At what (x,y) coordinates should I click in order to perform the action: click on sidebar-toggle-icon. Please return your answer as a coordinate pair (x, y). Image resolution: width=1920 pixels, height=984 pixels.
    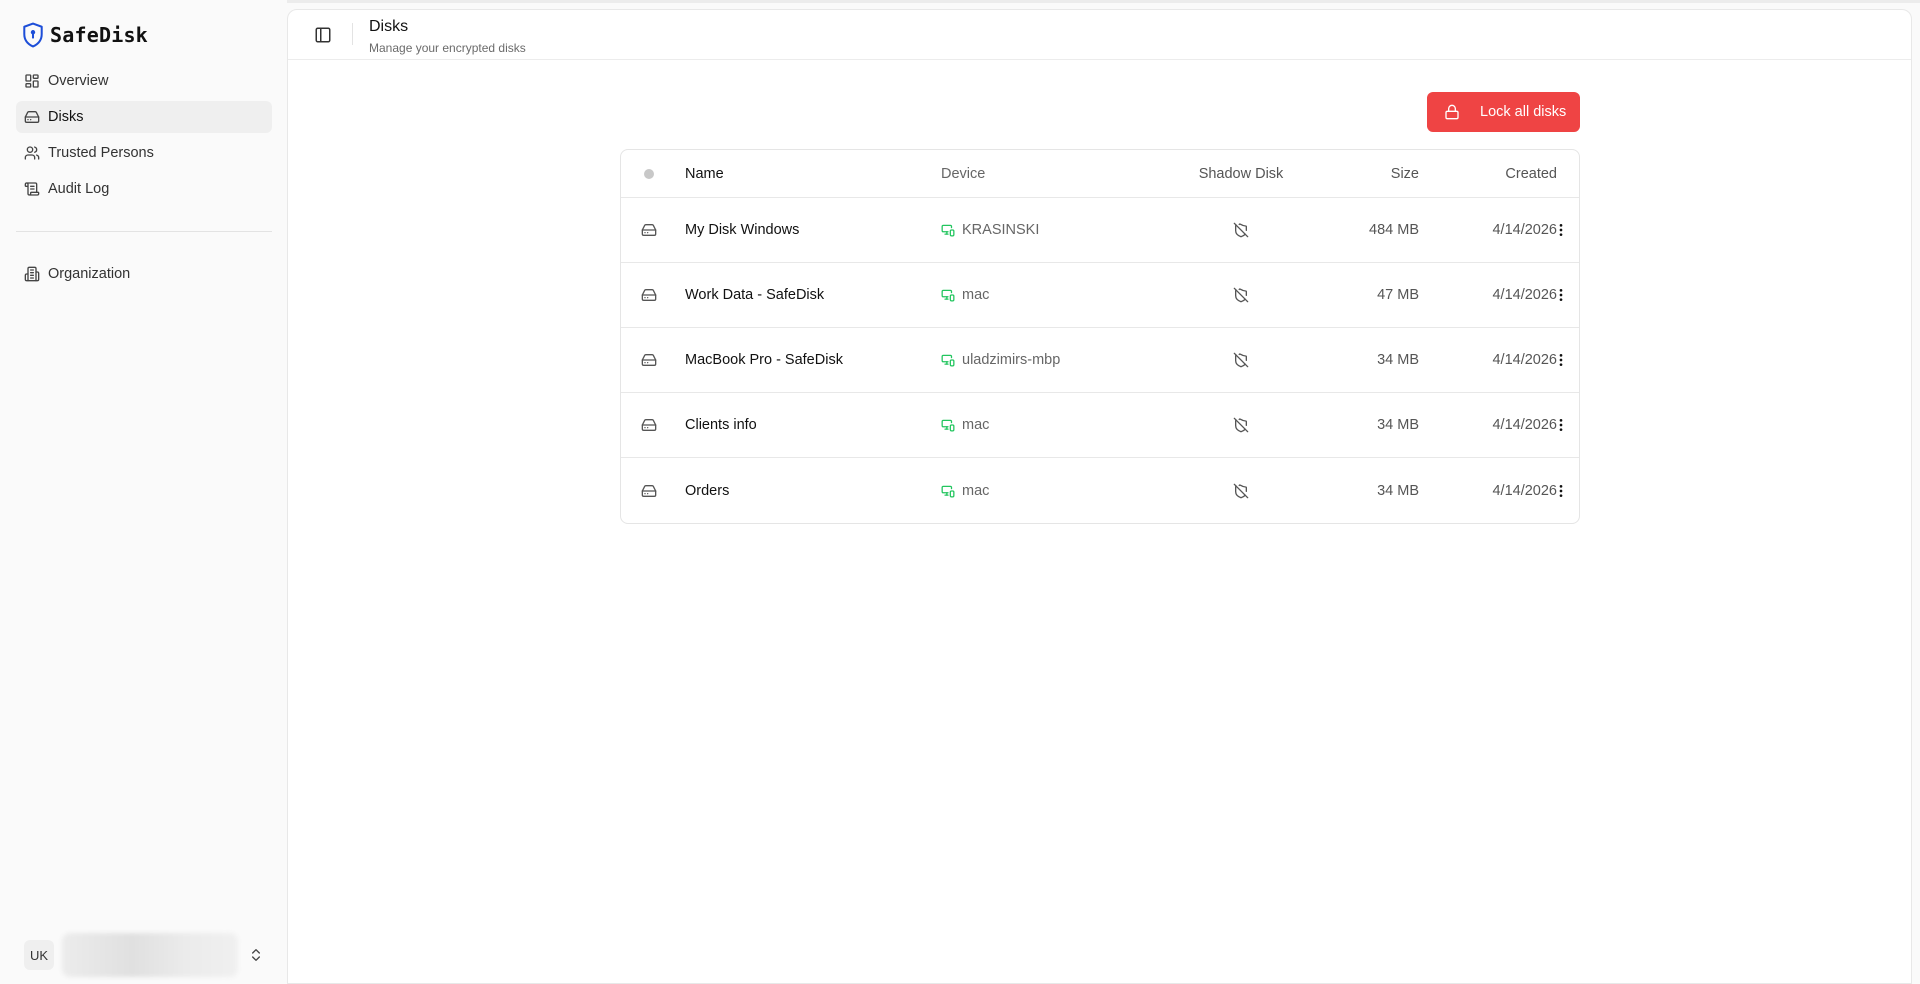
    Looking at the image, I should click on (323, 35).